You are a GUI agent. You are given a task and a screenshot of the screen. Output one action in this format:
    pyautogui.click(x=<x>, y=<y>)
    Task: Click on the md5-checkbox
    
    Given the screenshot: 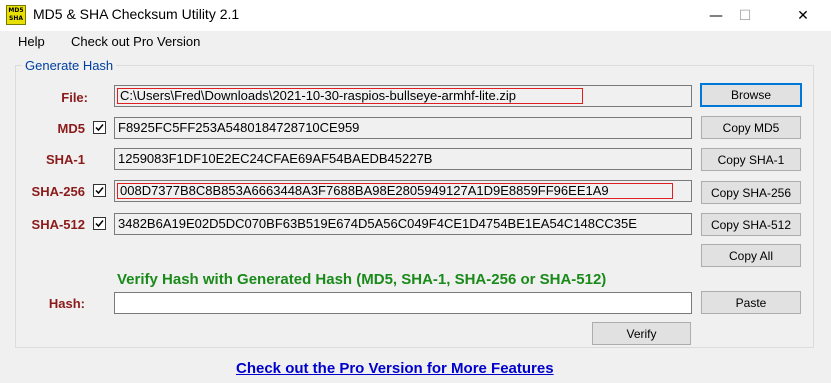 What is the action you would take?
    pyautogui.click(x=99, y=127)
    